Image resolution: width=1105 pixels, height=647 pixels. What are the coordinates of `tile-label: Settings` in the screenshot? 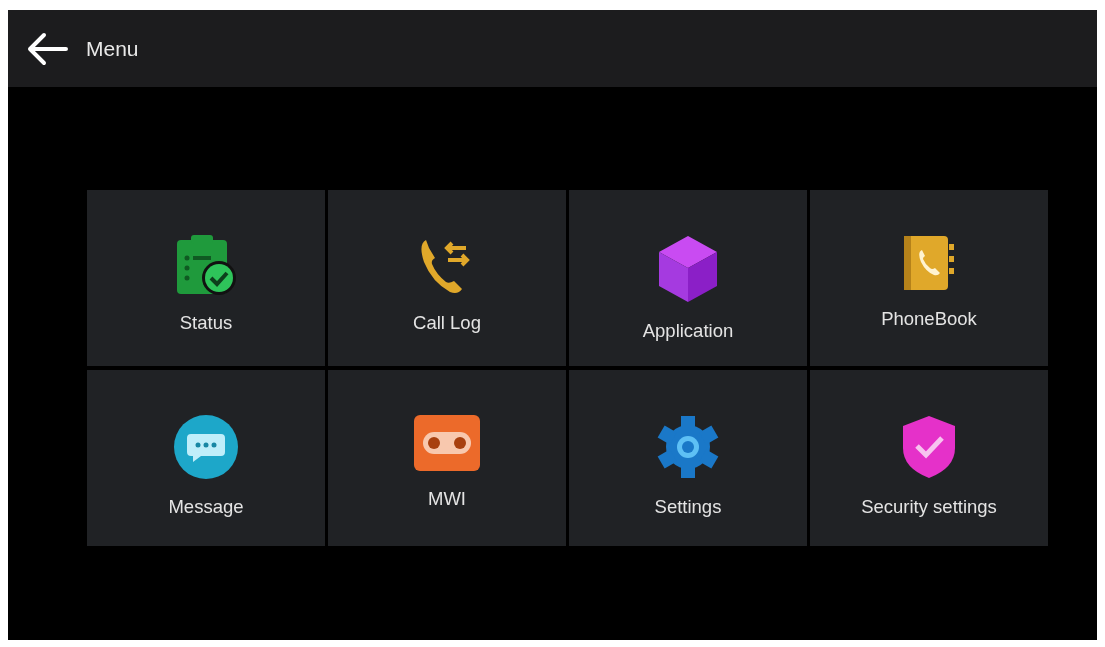 It's located at (688, 507).